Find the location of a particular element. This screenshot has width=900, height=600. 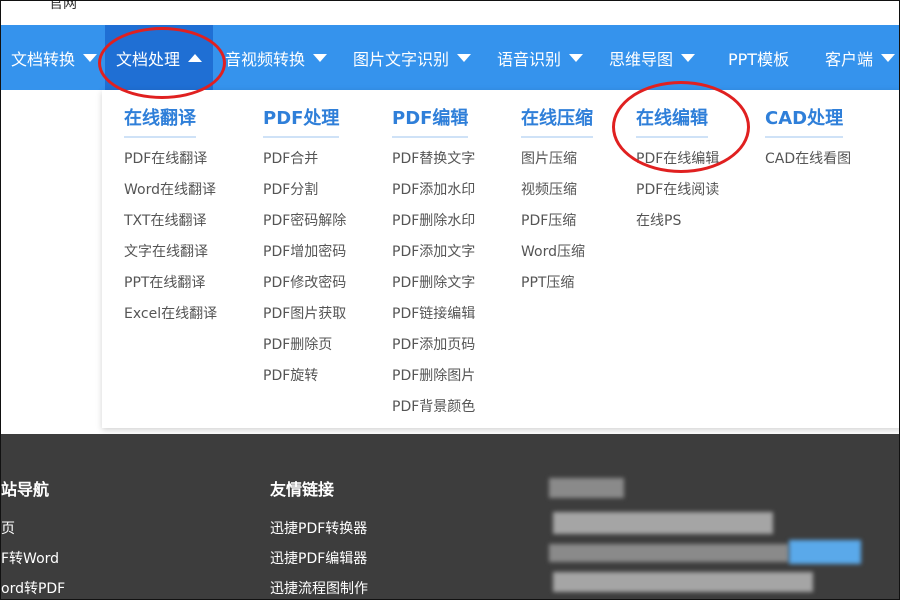

menu-link: TXT在线翻译 is located at coordinates (170, 221).